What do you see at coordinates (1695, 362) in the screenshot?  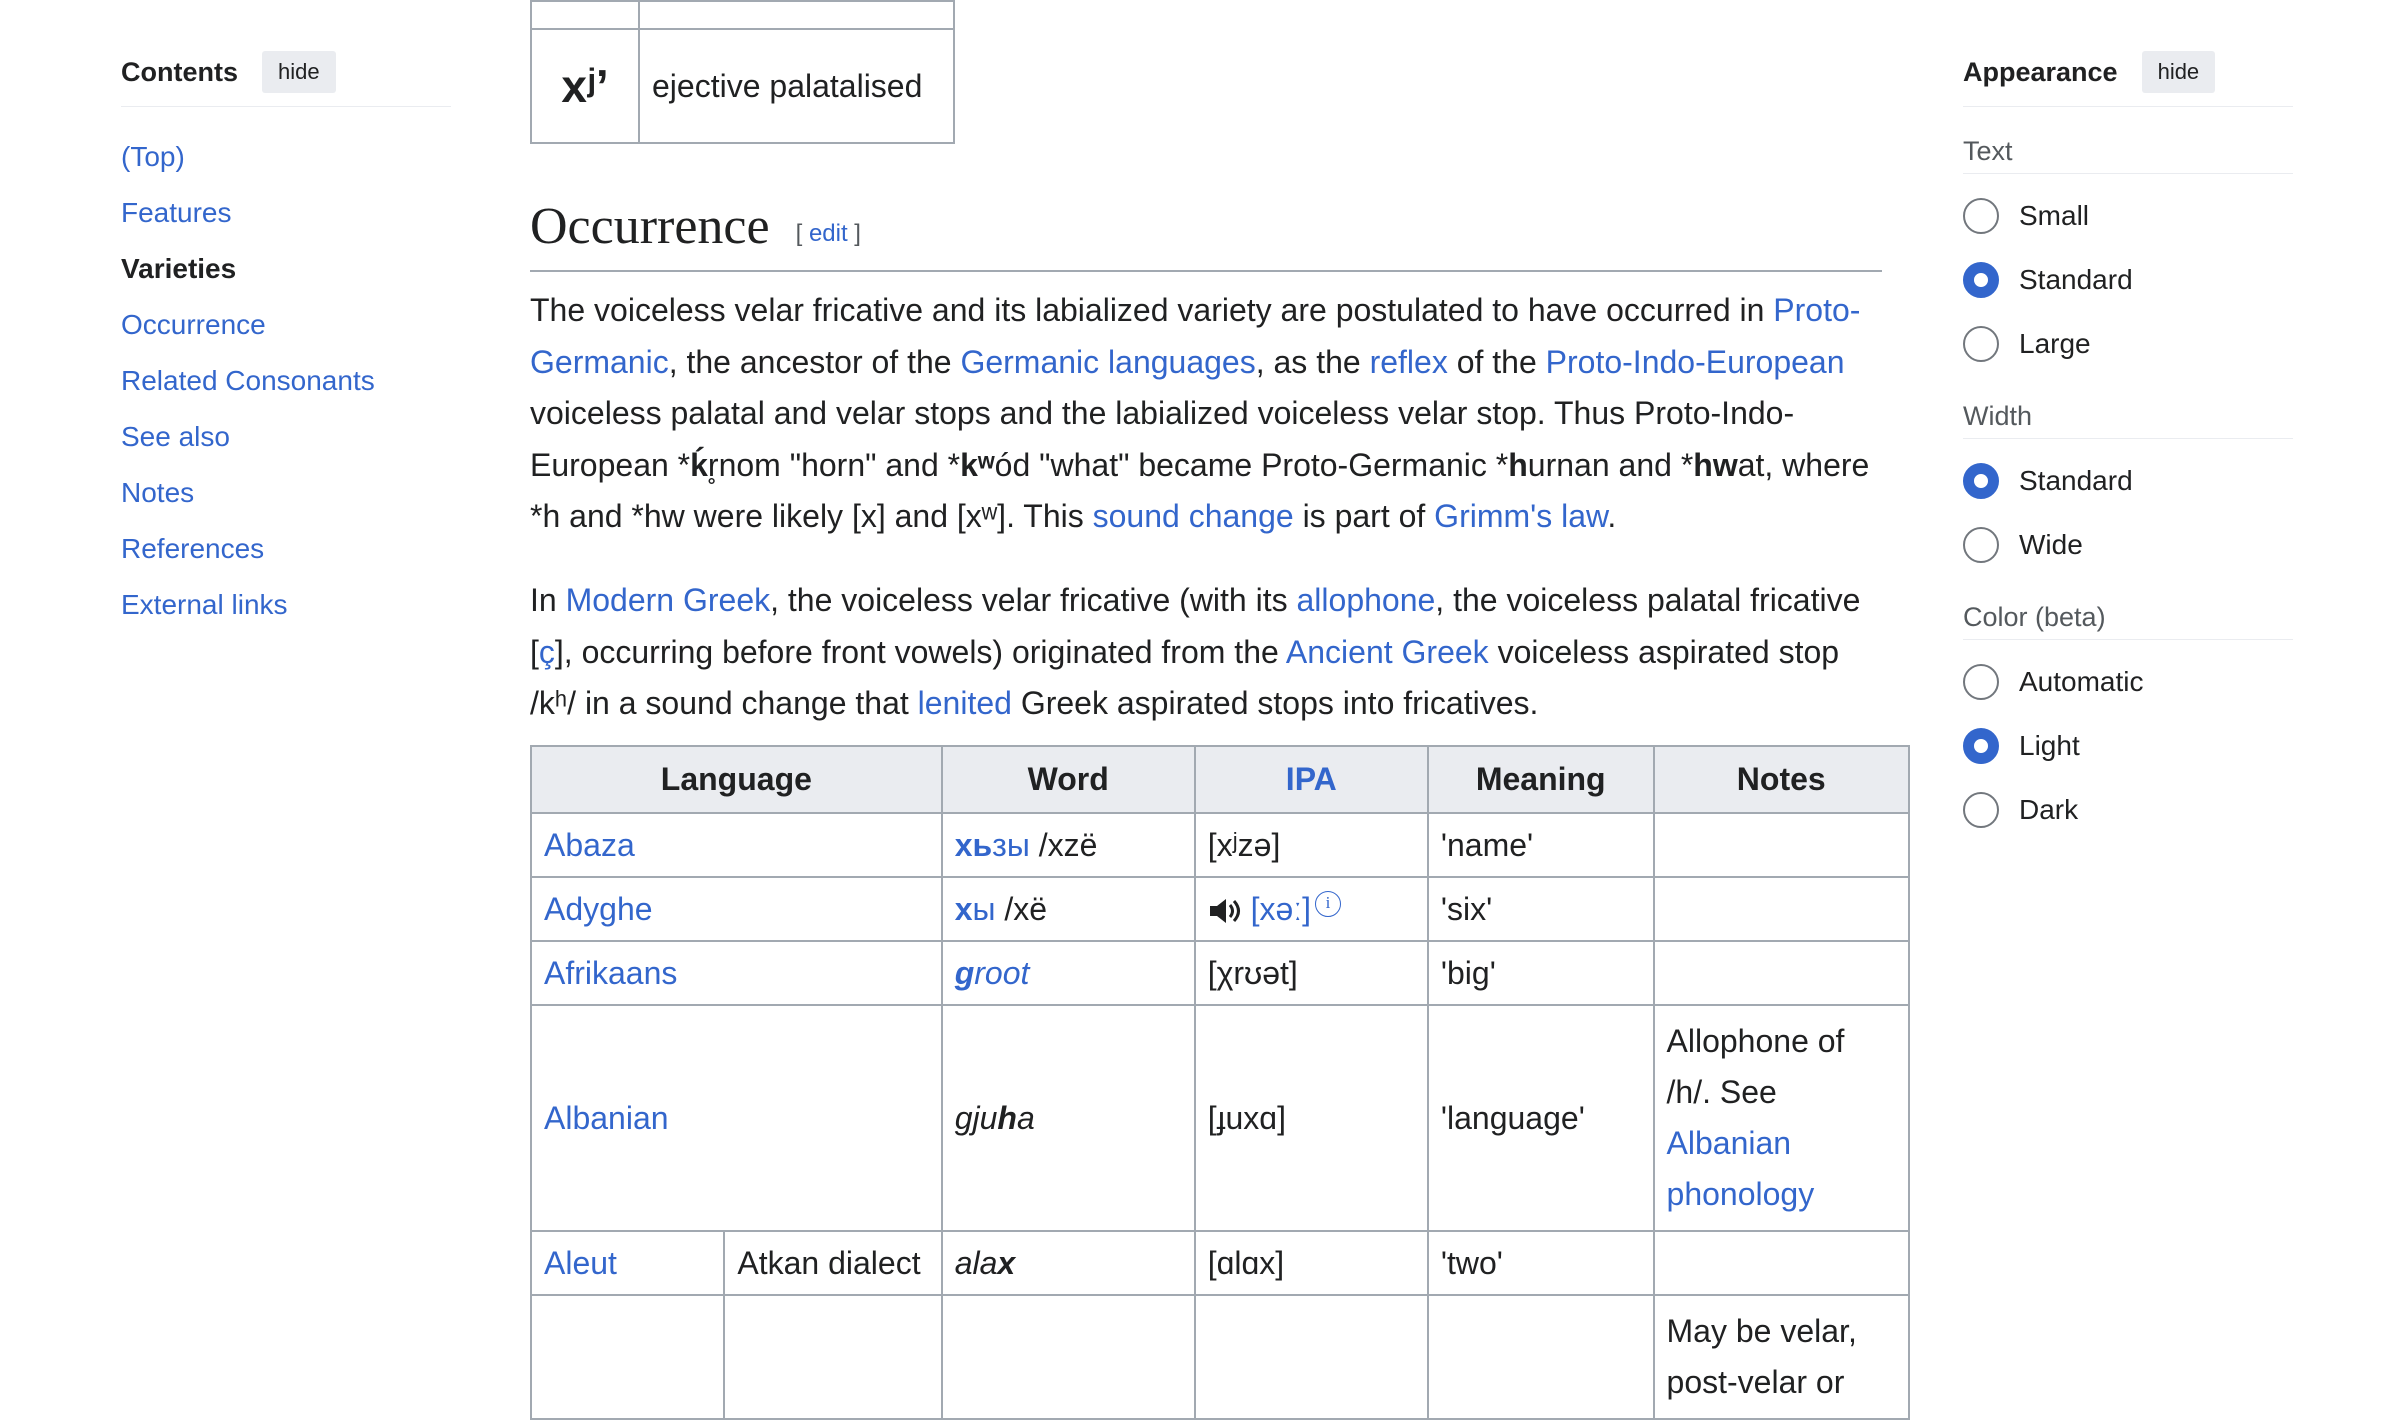 I see `link-proto-indo-european: Proto-Indo-European` at bounding box center [1695, 362].